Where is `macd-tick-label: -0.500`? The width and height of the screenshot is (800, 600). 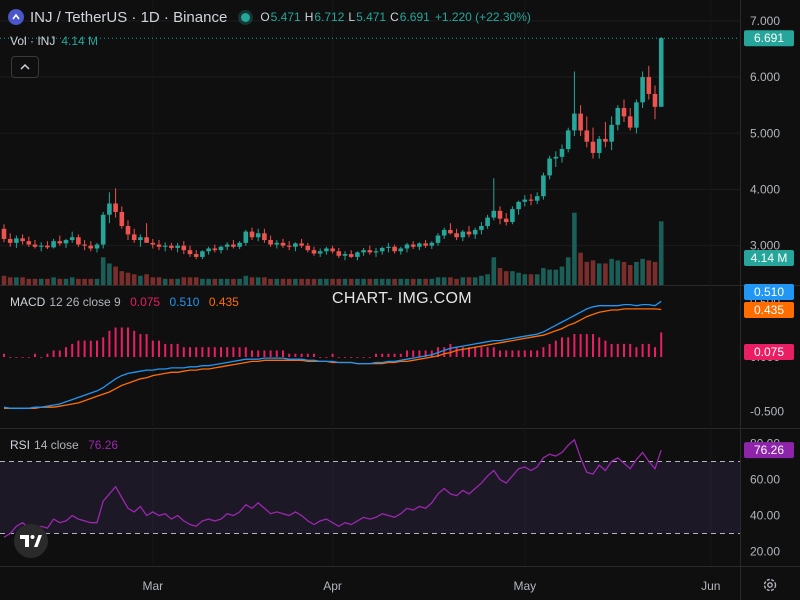 macd-tick-label: -0.500 is located at coordinates (767, 412).